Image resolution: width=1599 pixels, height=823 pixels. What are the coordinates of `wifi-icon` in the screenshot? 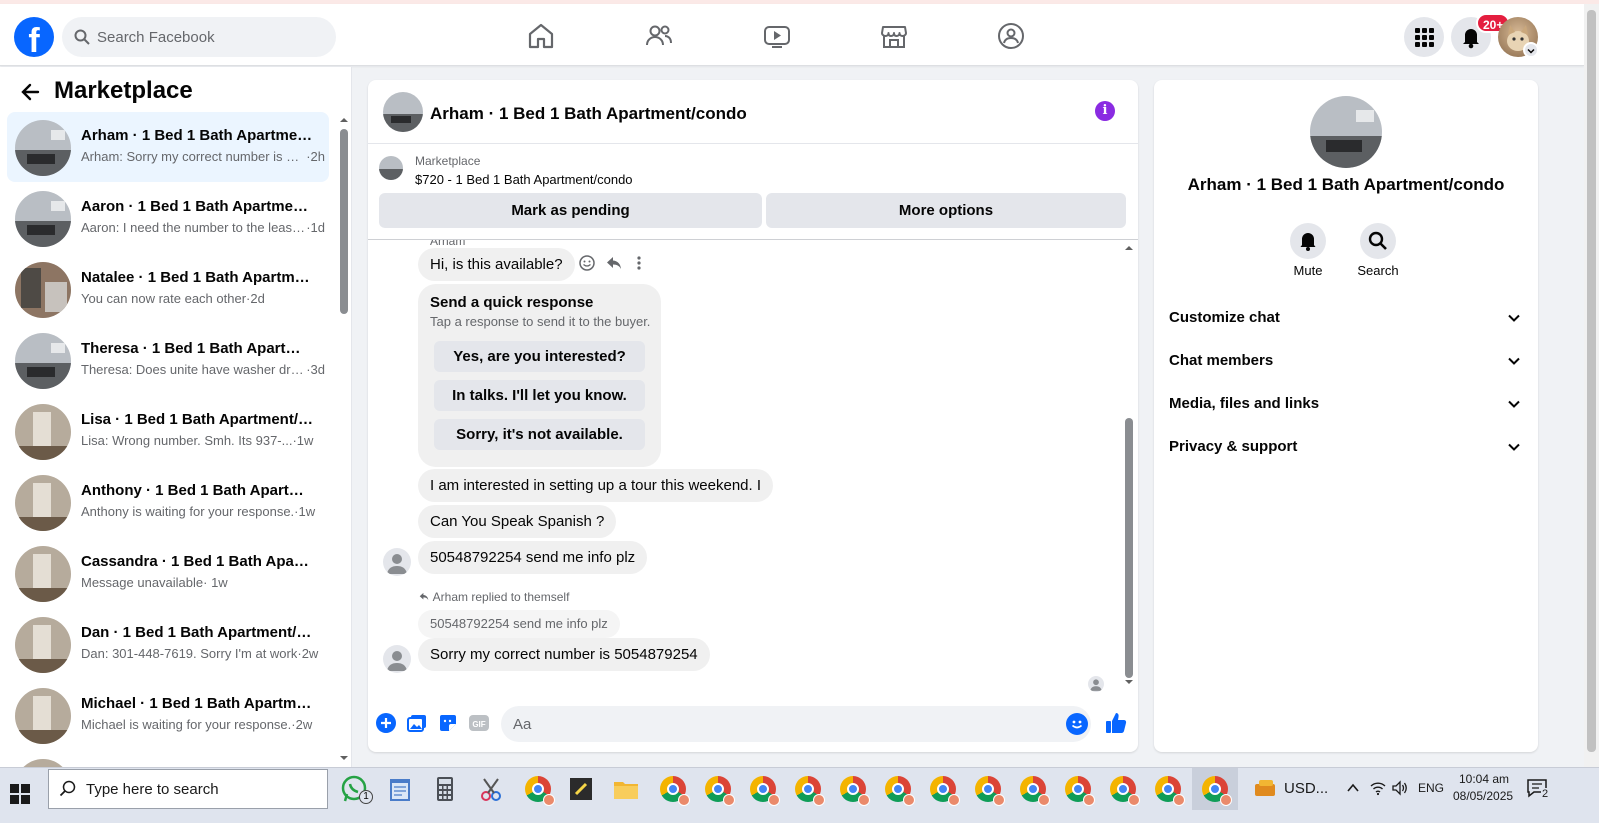 It's located at (1378, 788).